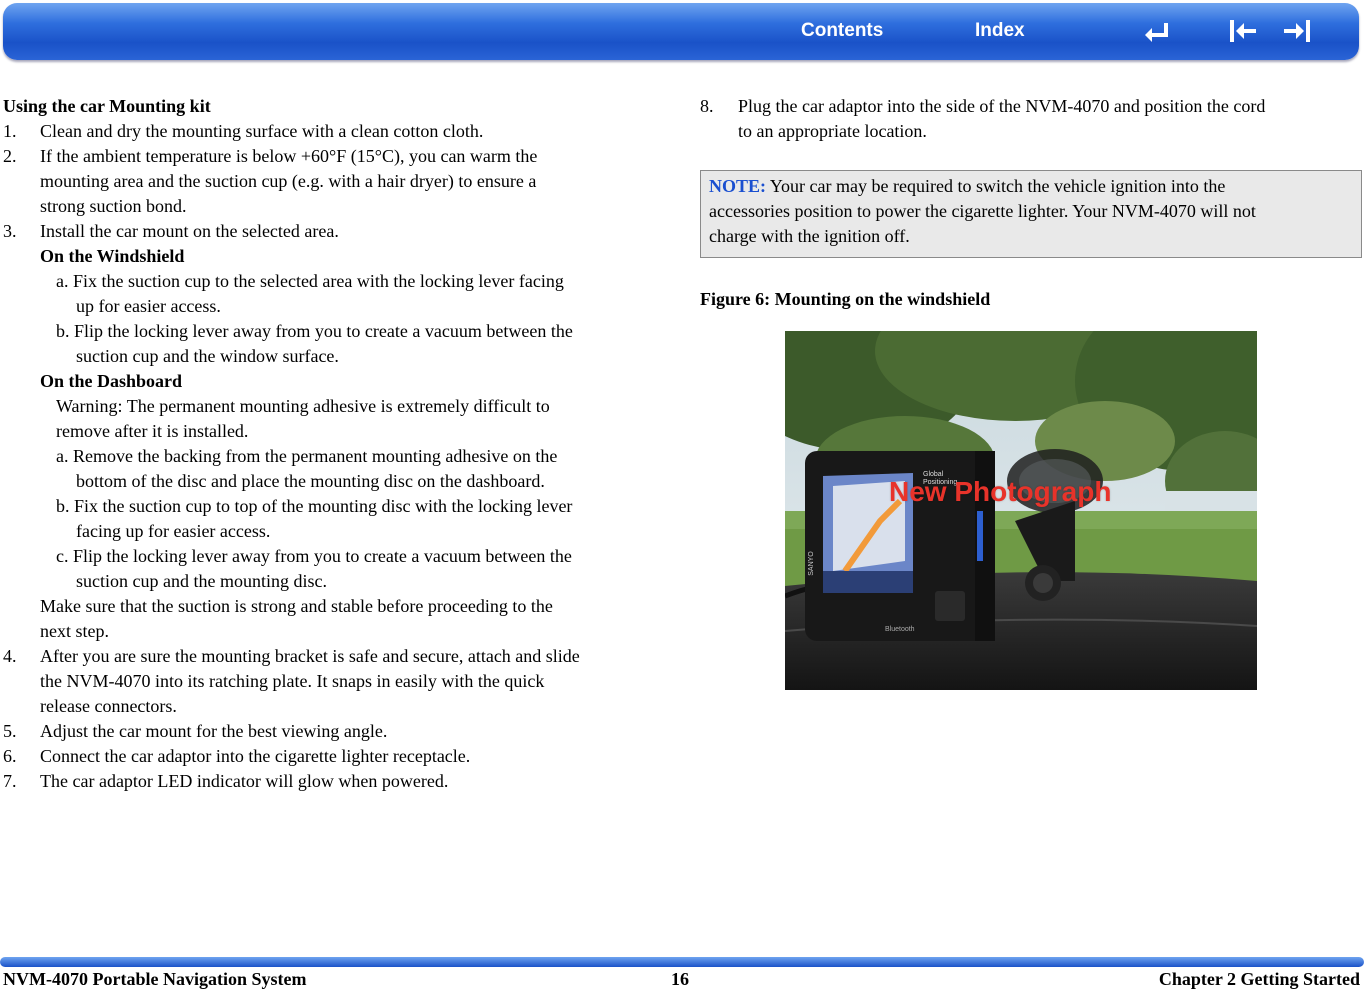  What do you see at coordinates (738, 186) in the screenshot?
I see `note-label: NOTE:` at bounding box center [738, 186].